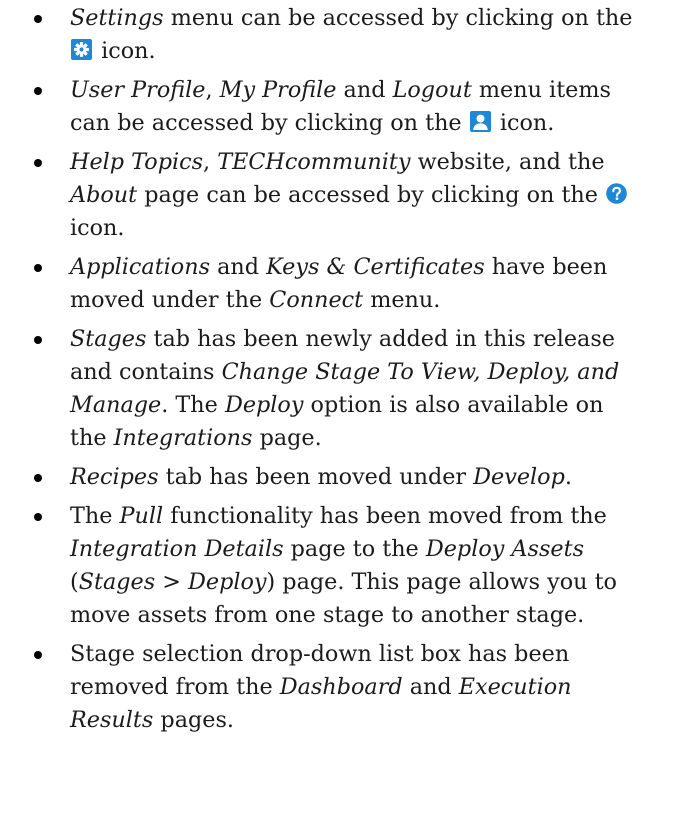 This screenshot has height=830, width=675. What do you see at coordinates (183, 438) in the screenshot?
I see `italic-term: Integrations` at bounding box center [183, 438].